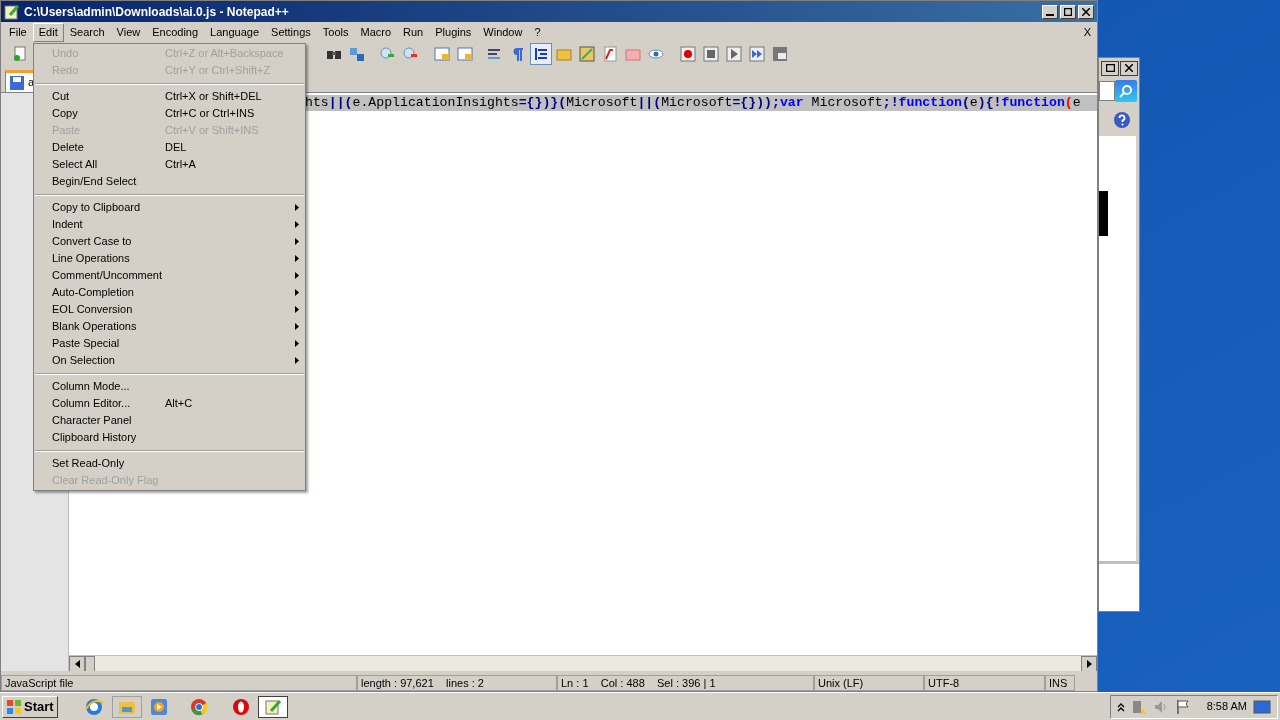  I want to click on scroll-left-button, so click(77, 663).